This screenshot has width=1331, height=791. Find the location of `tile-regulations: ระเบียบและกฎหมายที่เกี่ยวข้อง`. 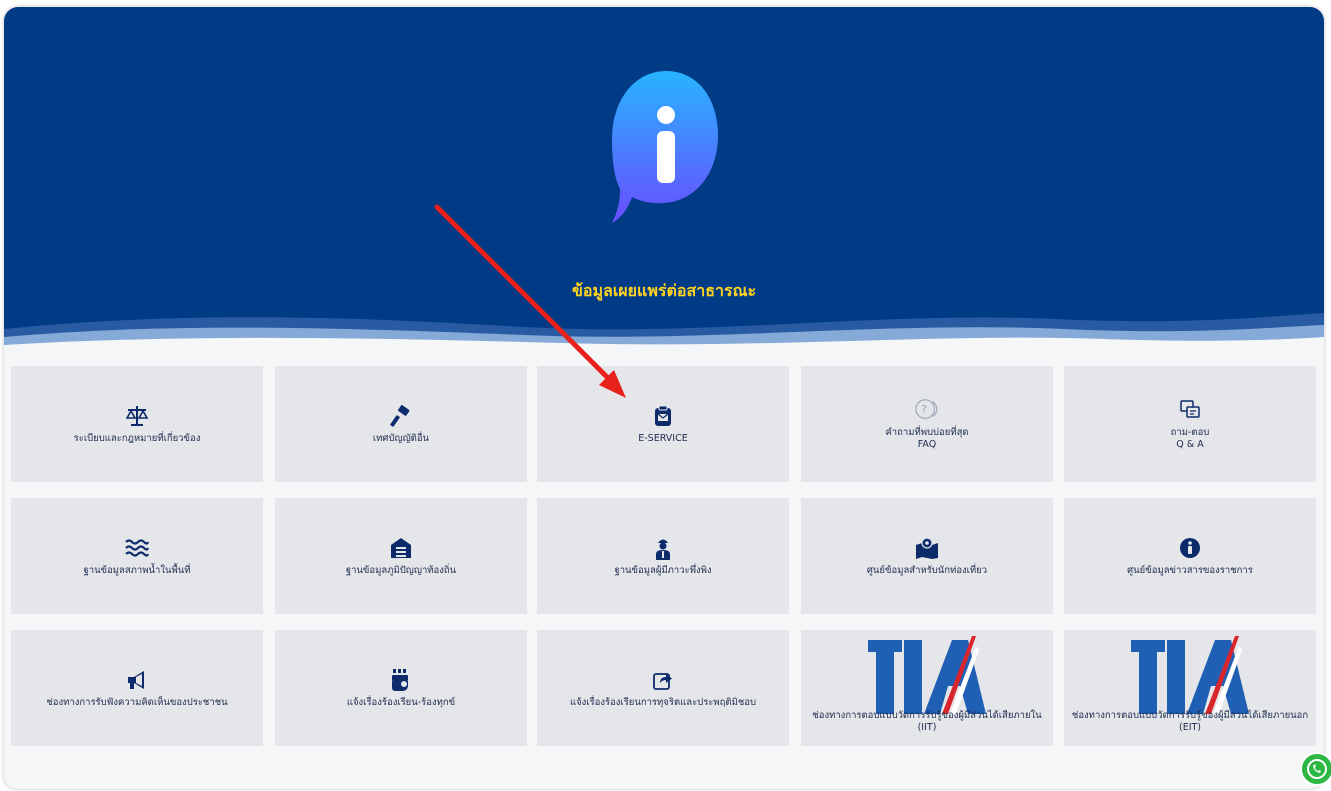

tile-regulations: ระเบียบและกฎหมายที่เกี่ยวข้อง is located at coordinates (137, 424).